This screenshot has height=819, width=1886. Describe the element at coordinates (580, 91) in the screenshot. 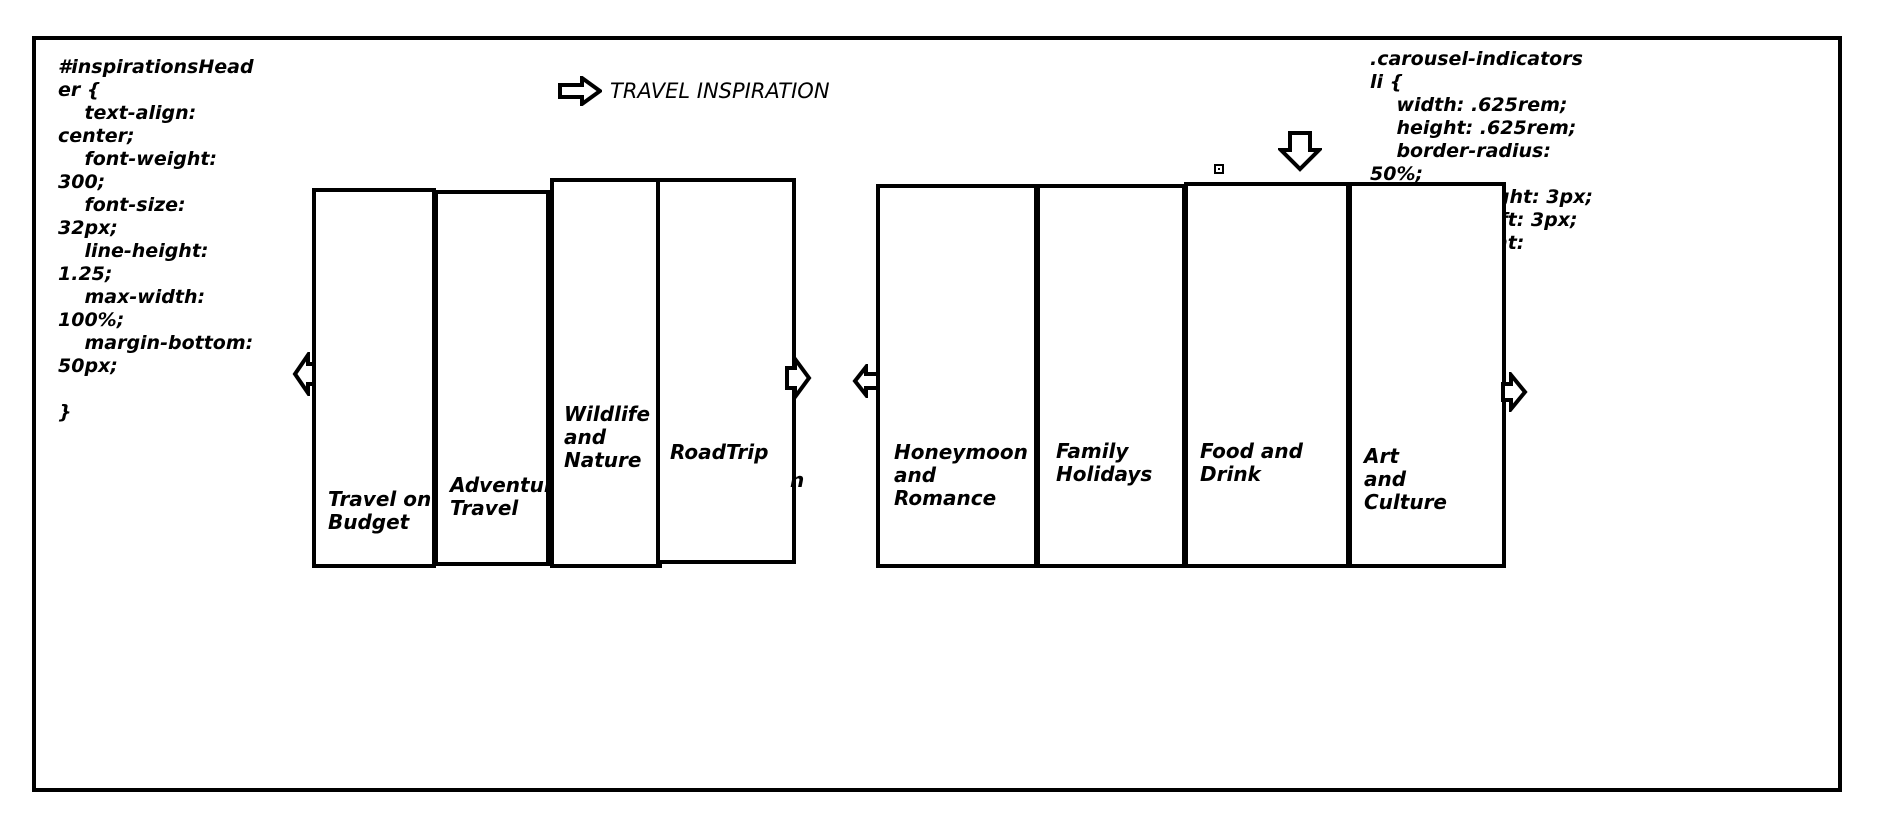

I see `right-arrow-icon` at that location.